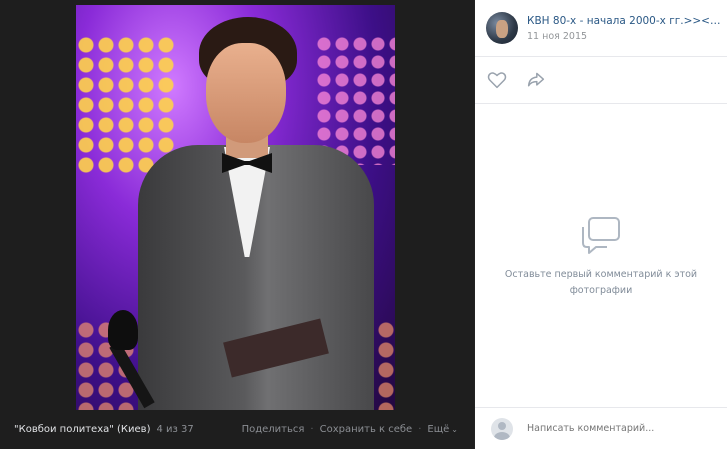  I want to click on photo-caption: "Ковбои политеха" (Киев) 4 из 37, so click(104, 429).